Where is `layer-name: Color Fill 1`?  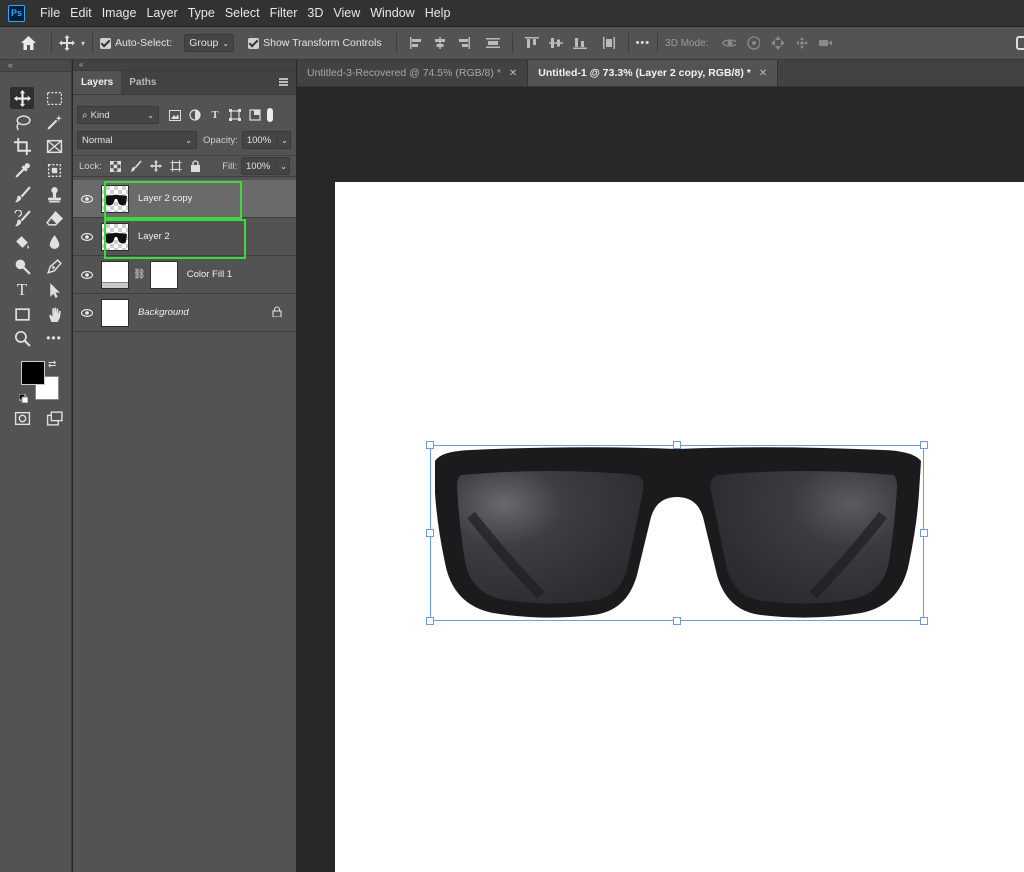
layer-name: Color Fill 1 is located at coordinates (209, 274).